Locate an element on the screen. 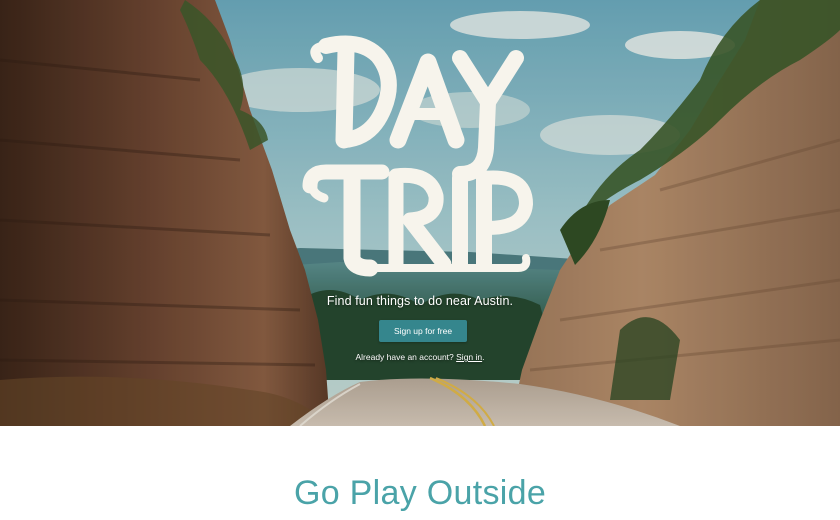 Image resolution: width=840 pixels, height=520 pixels. signin-link: Sign in is located at coordinates (469, 357).